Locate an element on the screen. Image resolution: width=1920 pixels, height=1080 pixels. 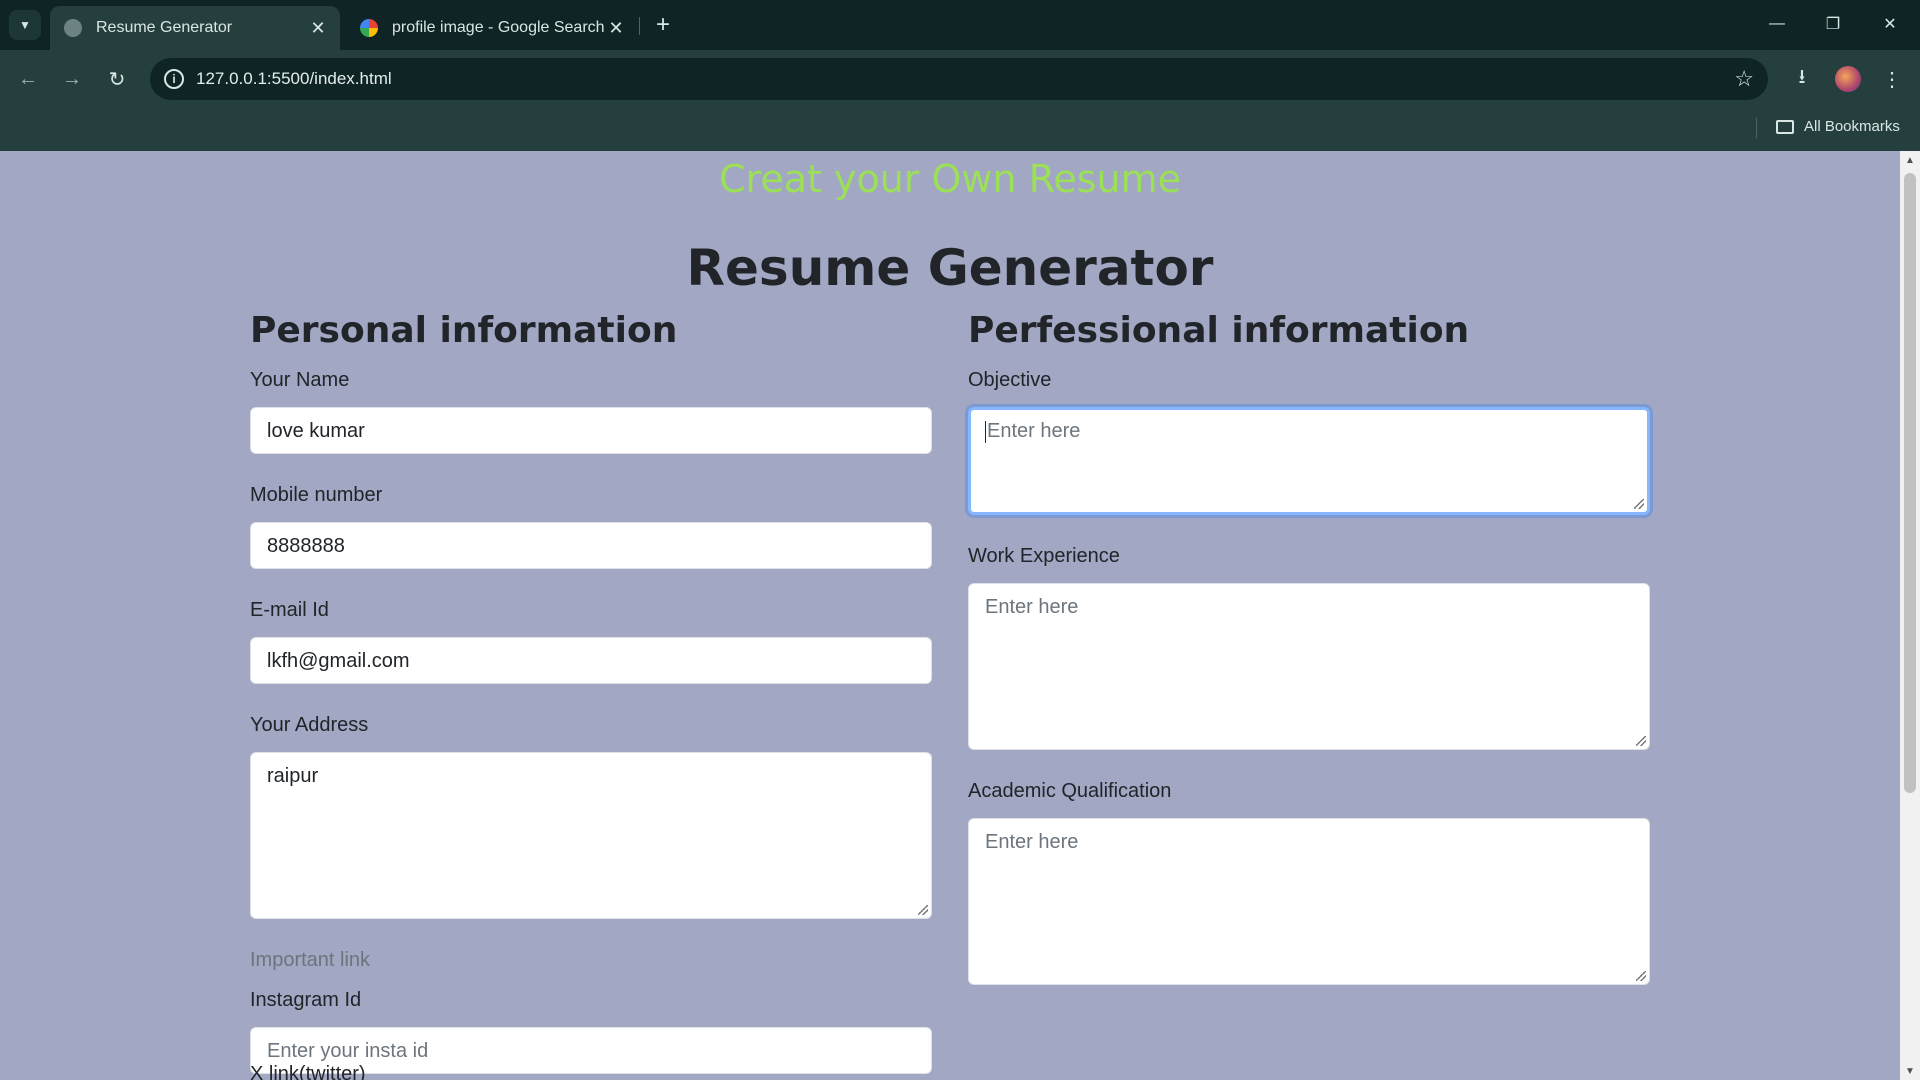
objective-textarea: Enter here is located at coordinates (1309, 461).